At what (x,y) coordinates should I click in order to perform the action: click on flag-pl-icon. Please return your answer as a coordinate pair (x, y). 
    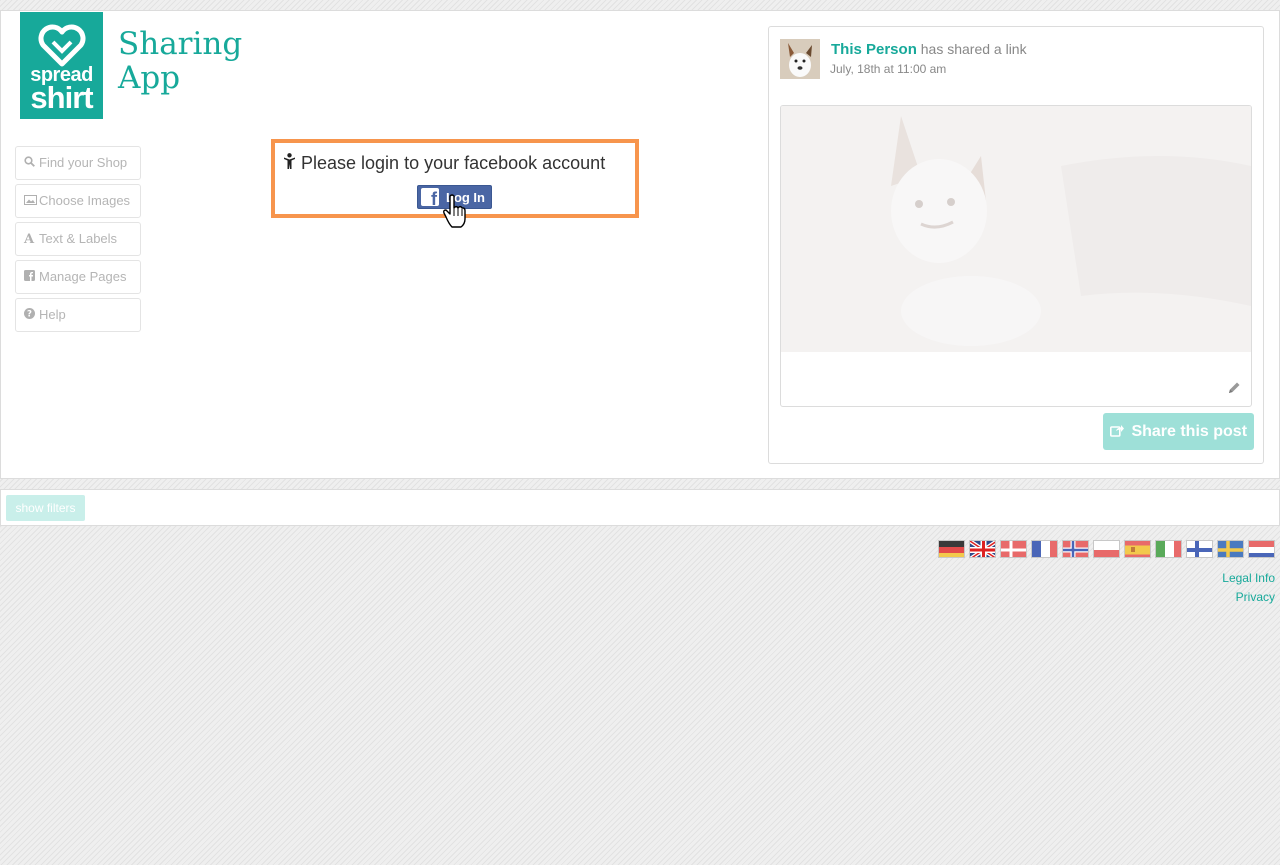
    Looking at the image, I should click on (1106, 549).